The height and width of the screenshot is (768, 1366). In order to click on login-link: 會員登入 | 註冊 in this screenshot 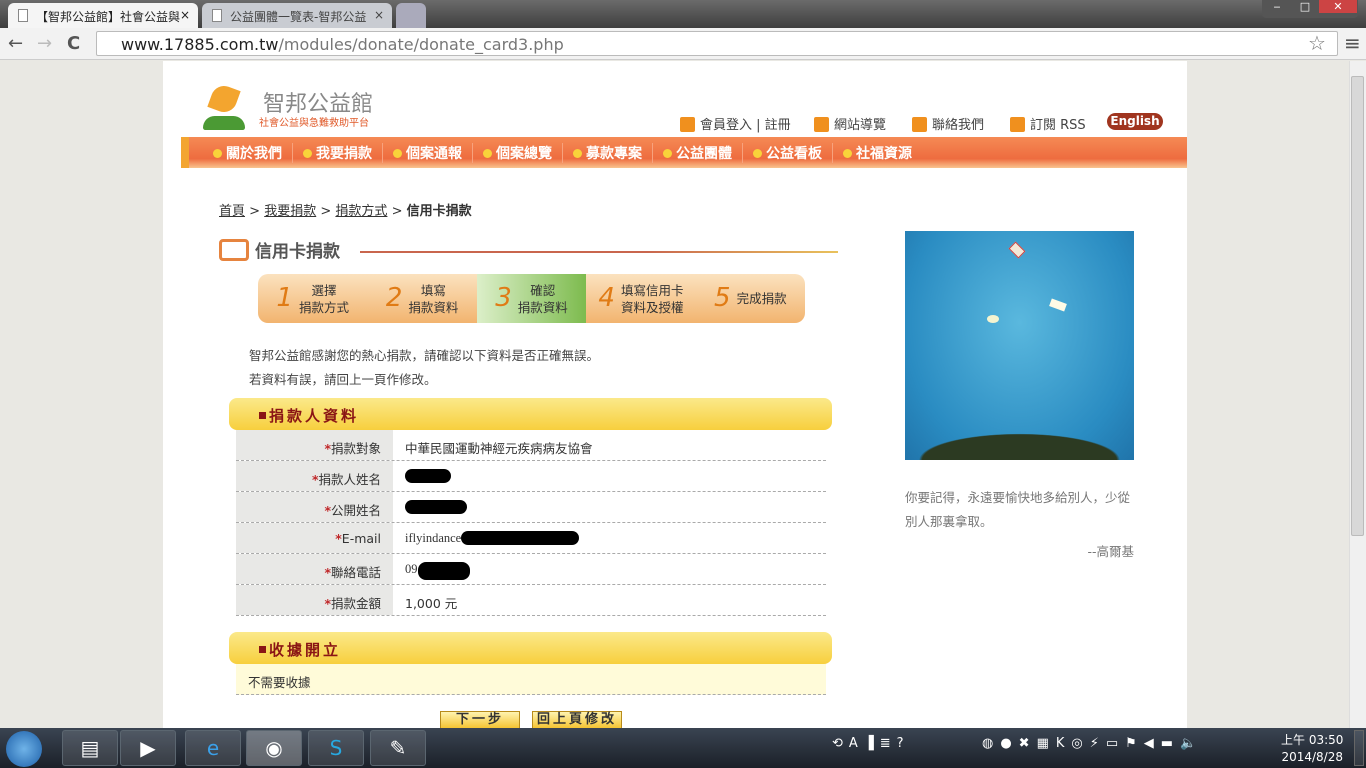, I will do `click(735, 123)`.